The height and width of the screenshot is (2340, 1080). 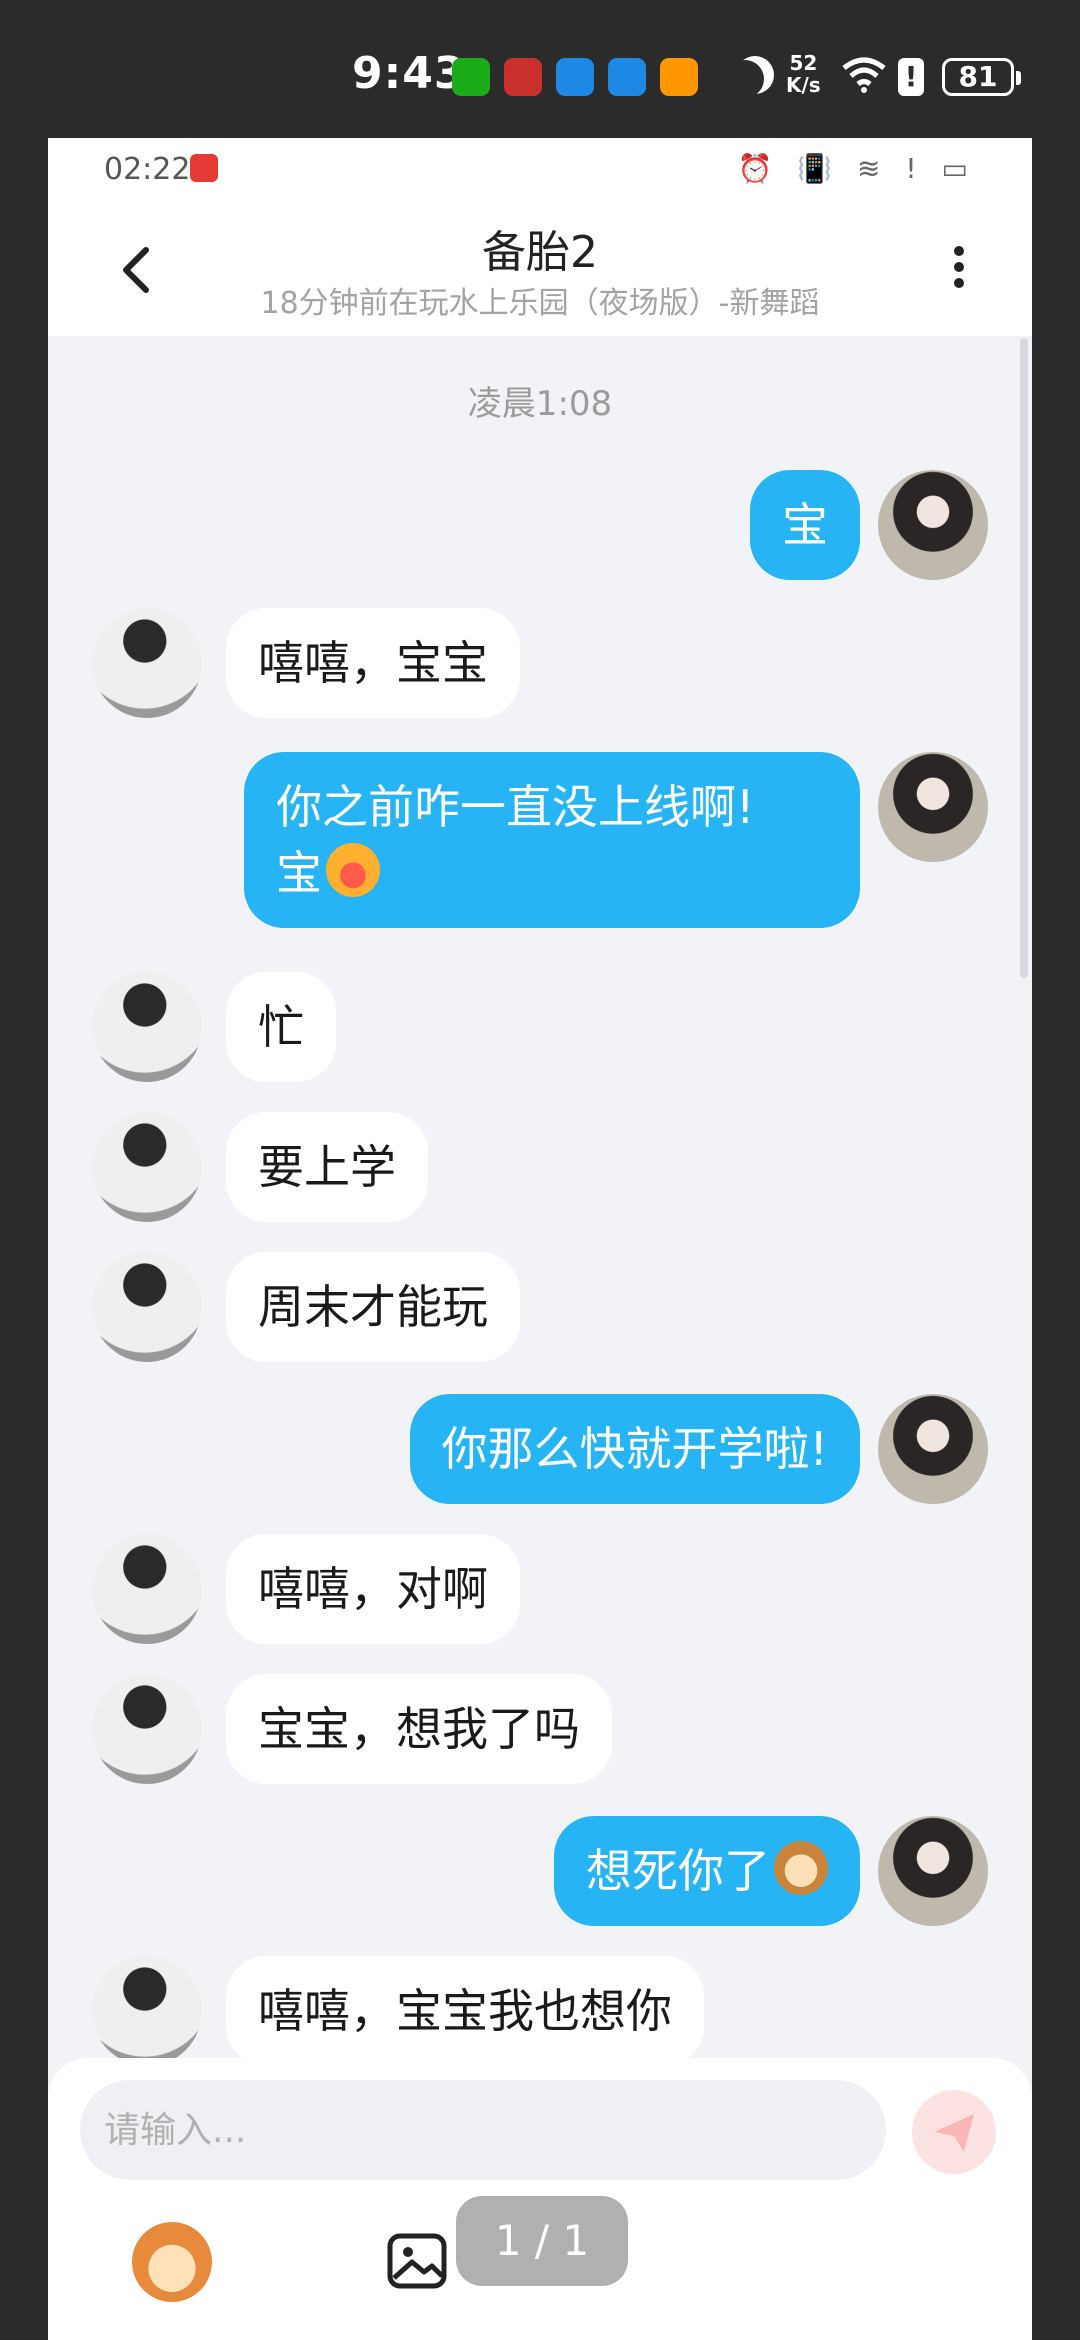 I want to click on message-bubble-received: 宝宝，想我了吗, so click(x=419, y=1729).